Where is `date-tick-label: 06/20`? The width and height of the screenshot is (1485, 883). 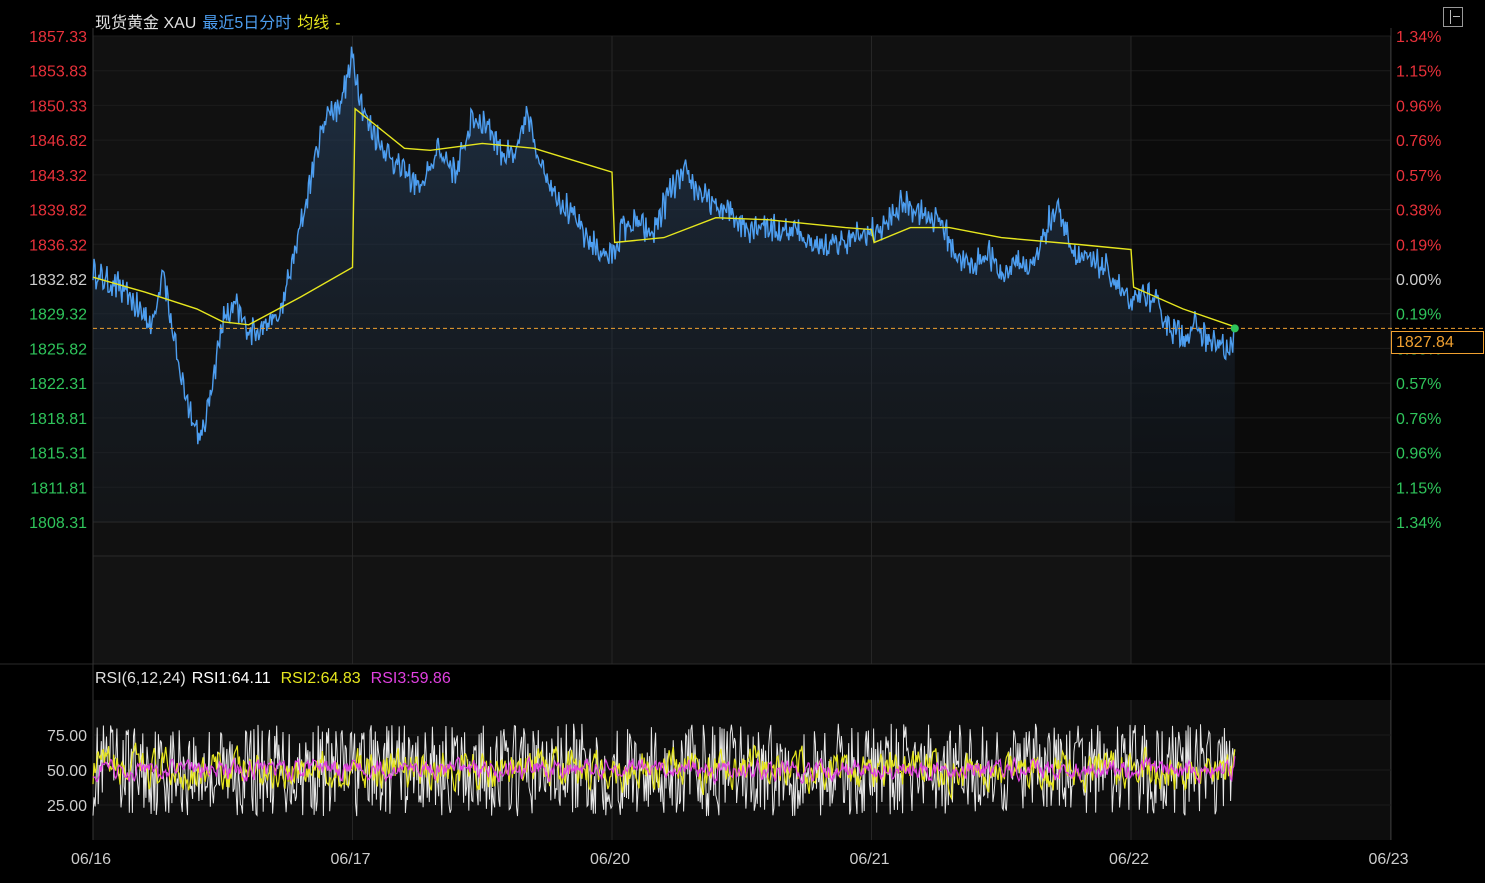 date-tick-label: 06/20 is located at coordinates (610, 859).